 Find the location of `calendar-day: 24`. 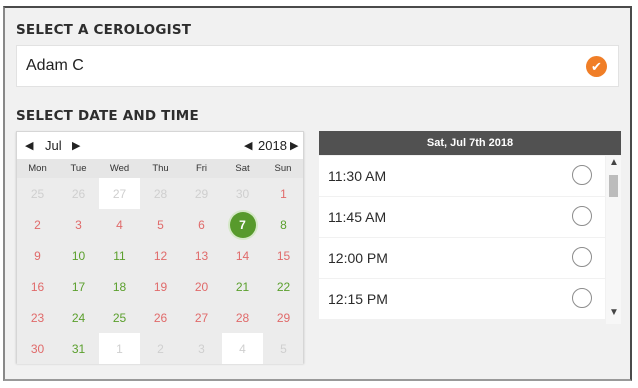

calendar-day: 24 is located at coordinates (78, 317).